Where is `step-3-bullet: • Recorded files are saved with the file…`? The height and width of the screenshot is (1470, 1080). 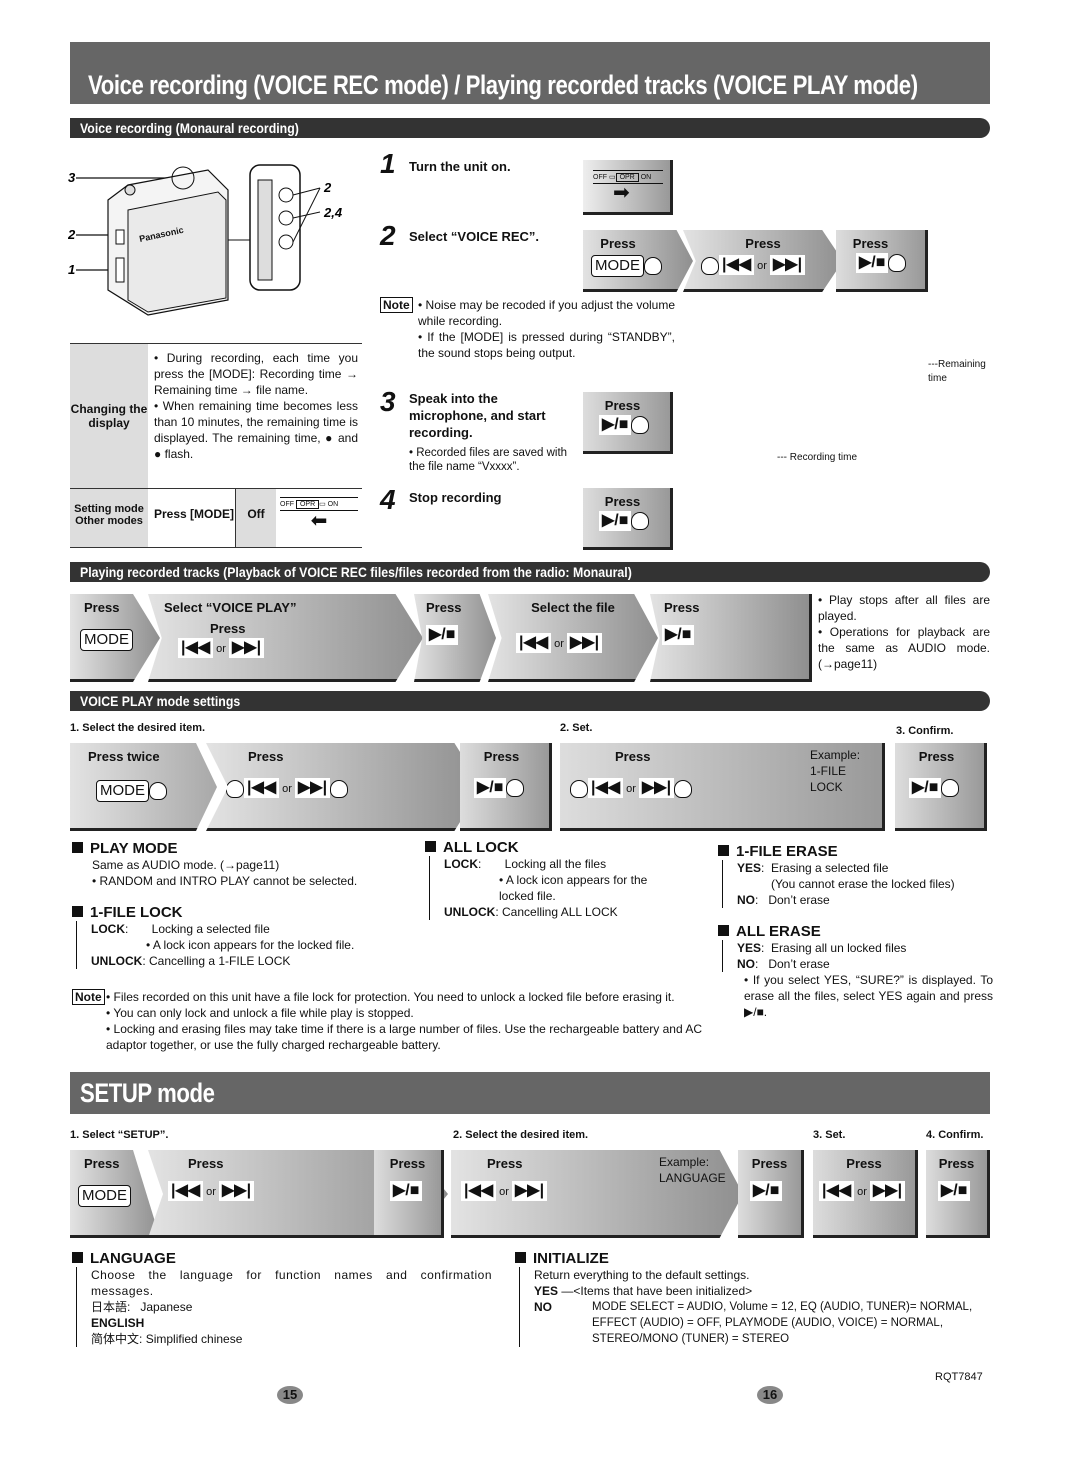
step-3-bullet: • Recorded files are saved with the file… is located at coordinates (488, 460).